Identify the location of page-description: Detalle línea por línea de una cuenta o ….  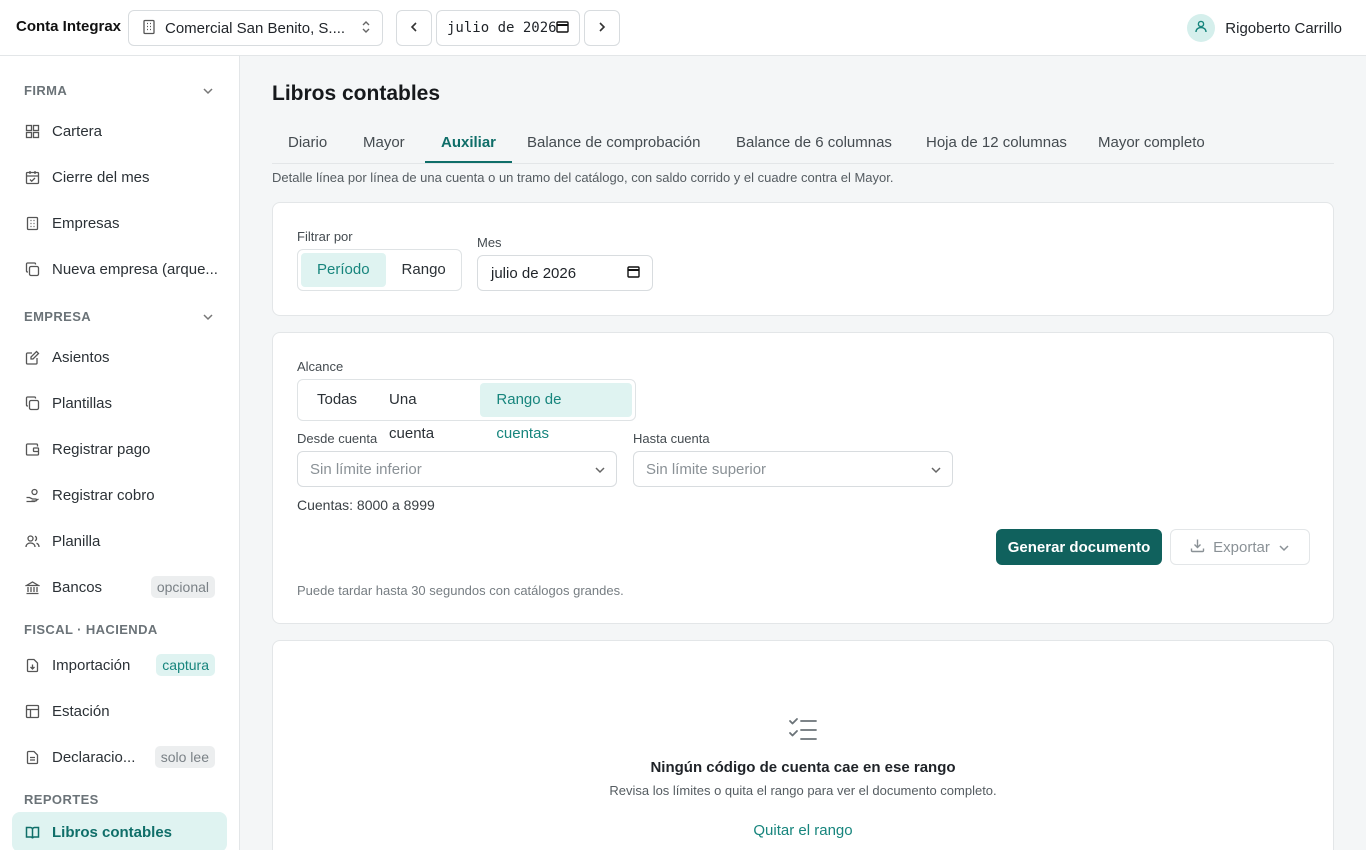
(583, 177).